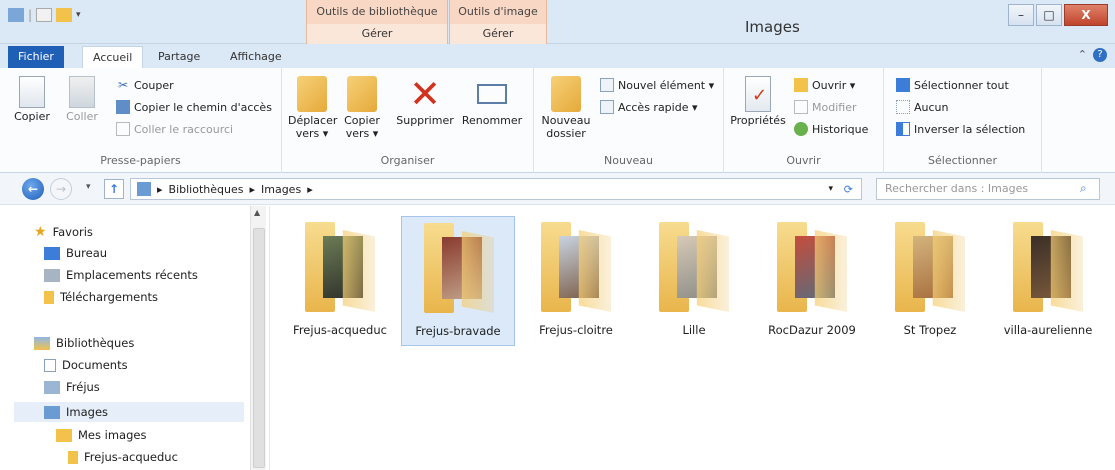 This screenshot has width=1115, height=470. Describe the element at coordinates (72, 387) in the screenshot. I see `tree-item-frejus: Fréjus` at that location.